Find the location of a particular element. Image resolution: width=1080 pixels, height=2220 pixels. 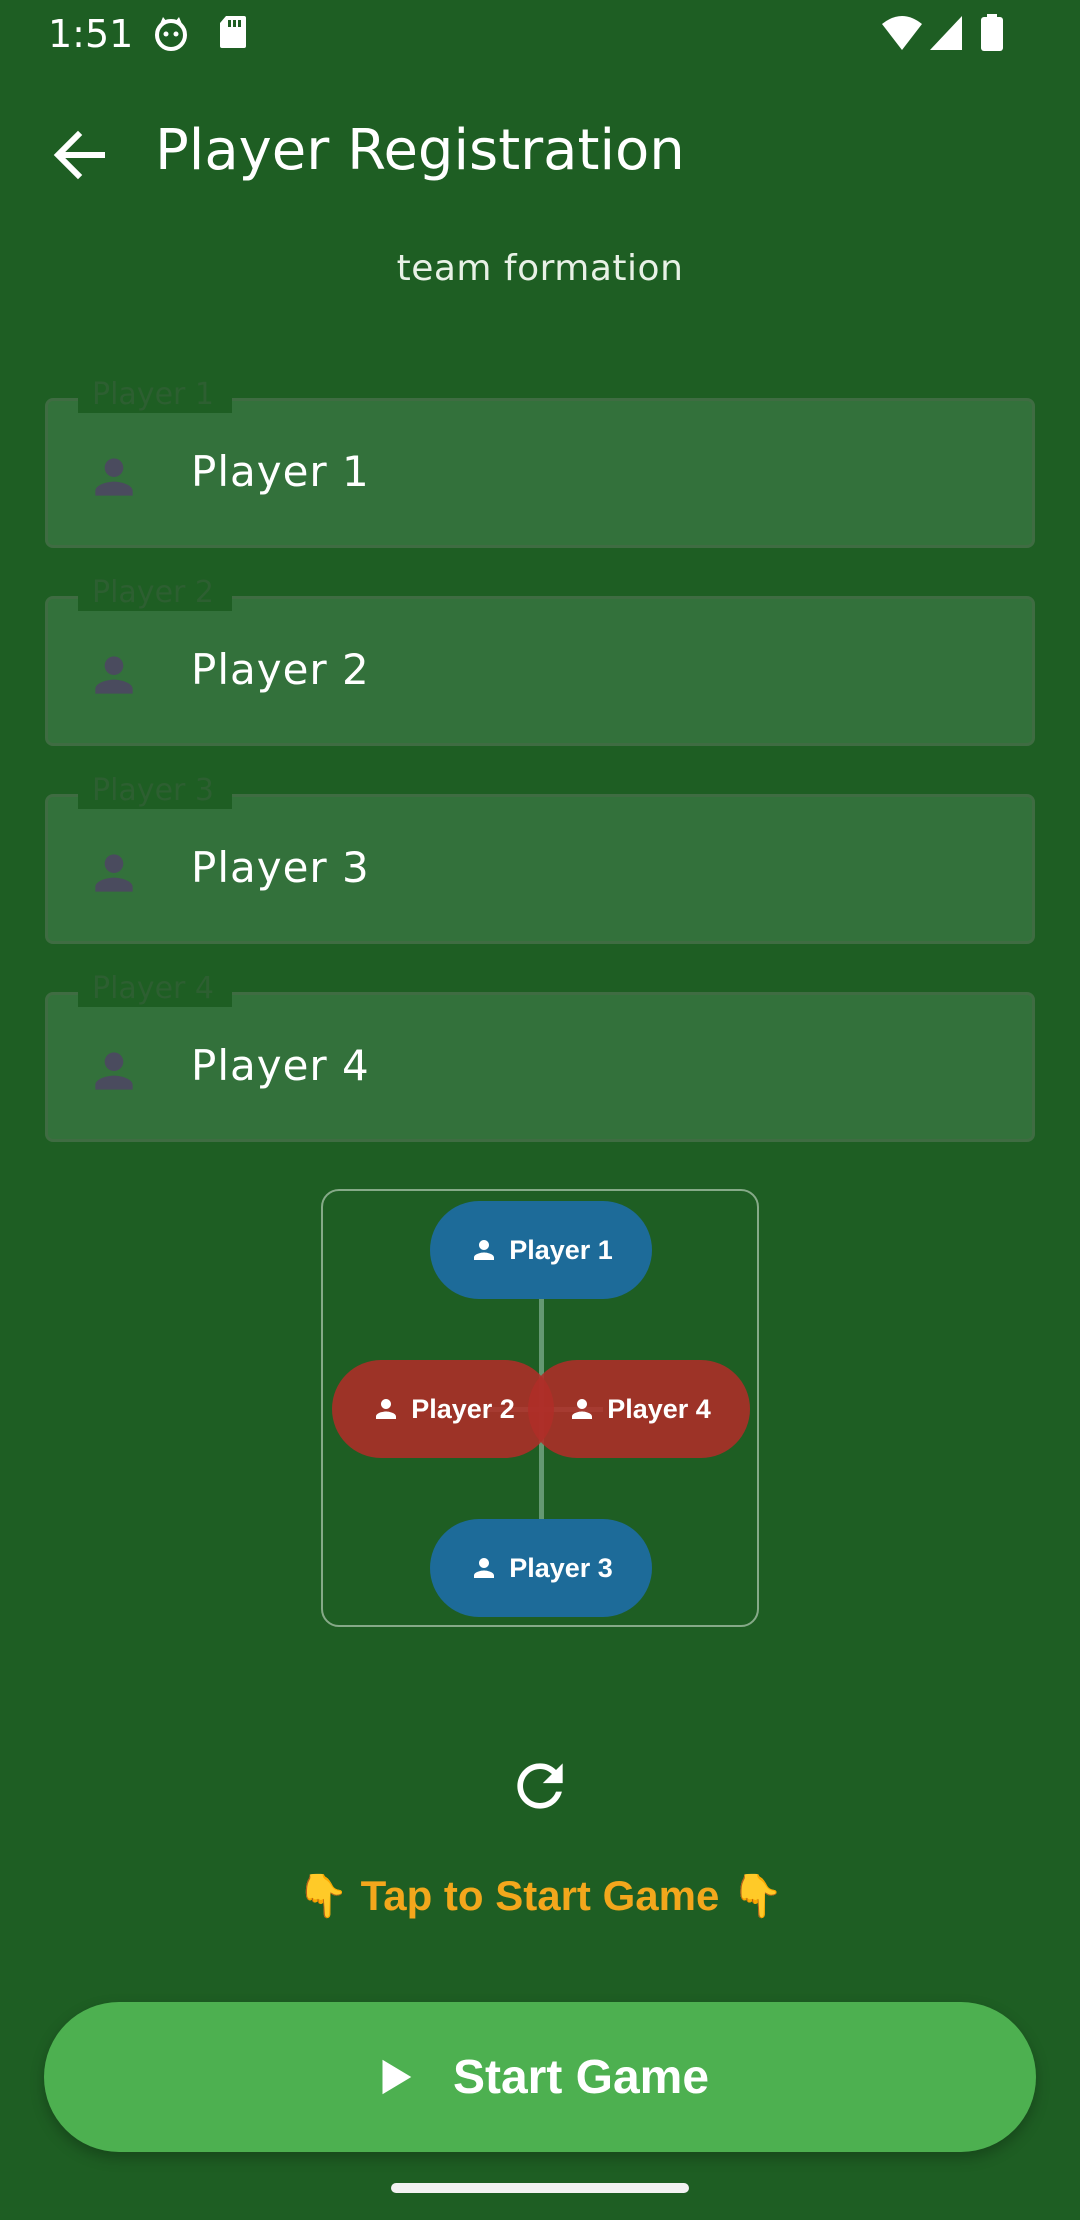

status-bar: 1:51 is located at coordinates (540, 33).